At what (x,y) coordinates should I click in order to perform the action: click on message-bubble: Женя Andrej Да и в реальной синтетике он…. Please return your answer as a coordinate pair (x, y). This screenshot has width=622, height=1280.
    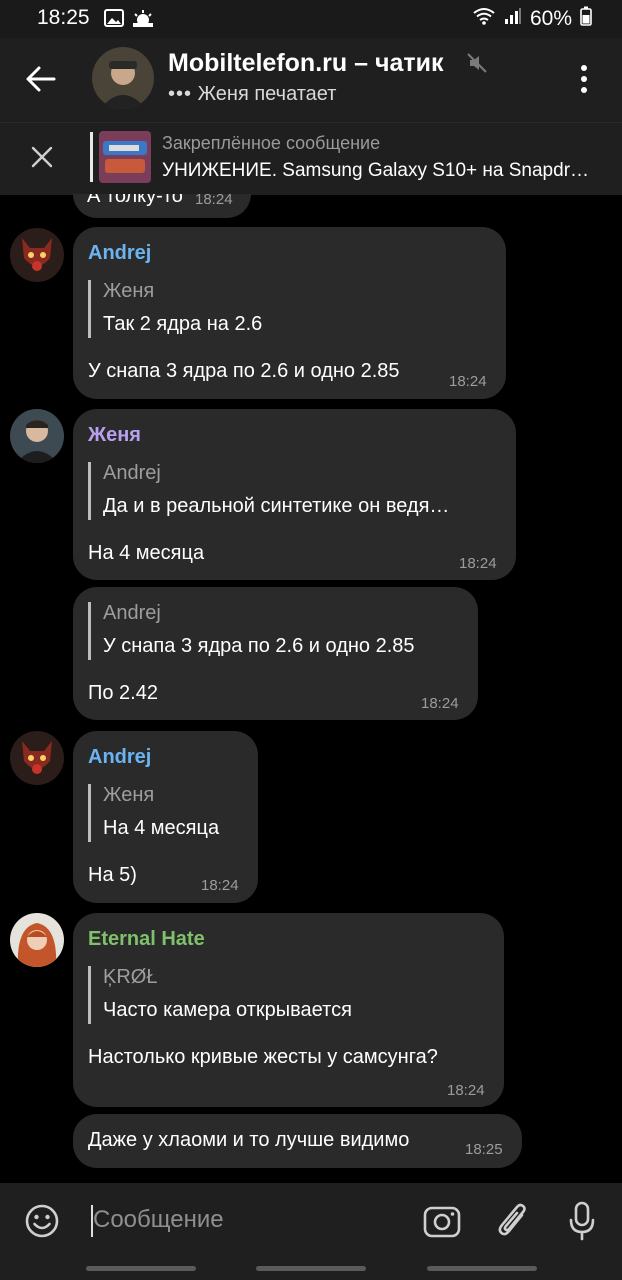
    Looking at the image, I should click on (294, 494).